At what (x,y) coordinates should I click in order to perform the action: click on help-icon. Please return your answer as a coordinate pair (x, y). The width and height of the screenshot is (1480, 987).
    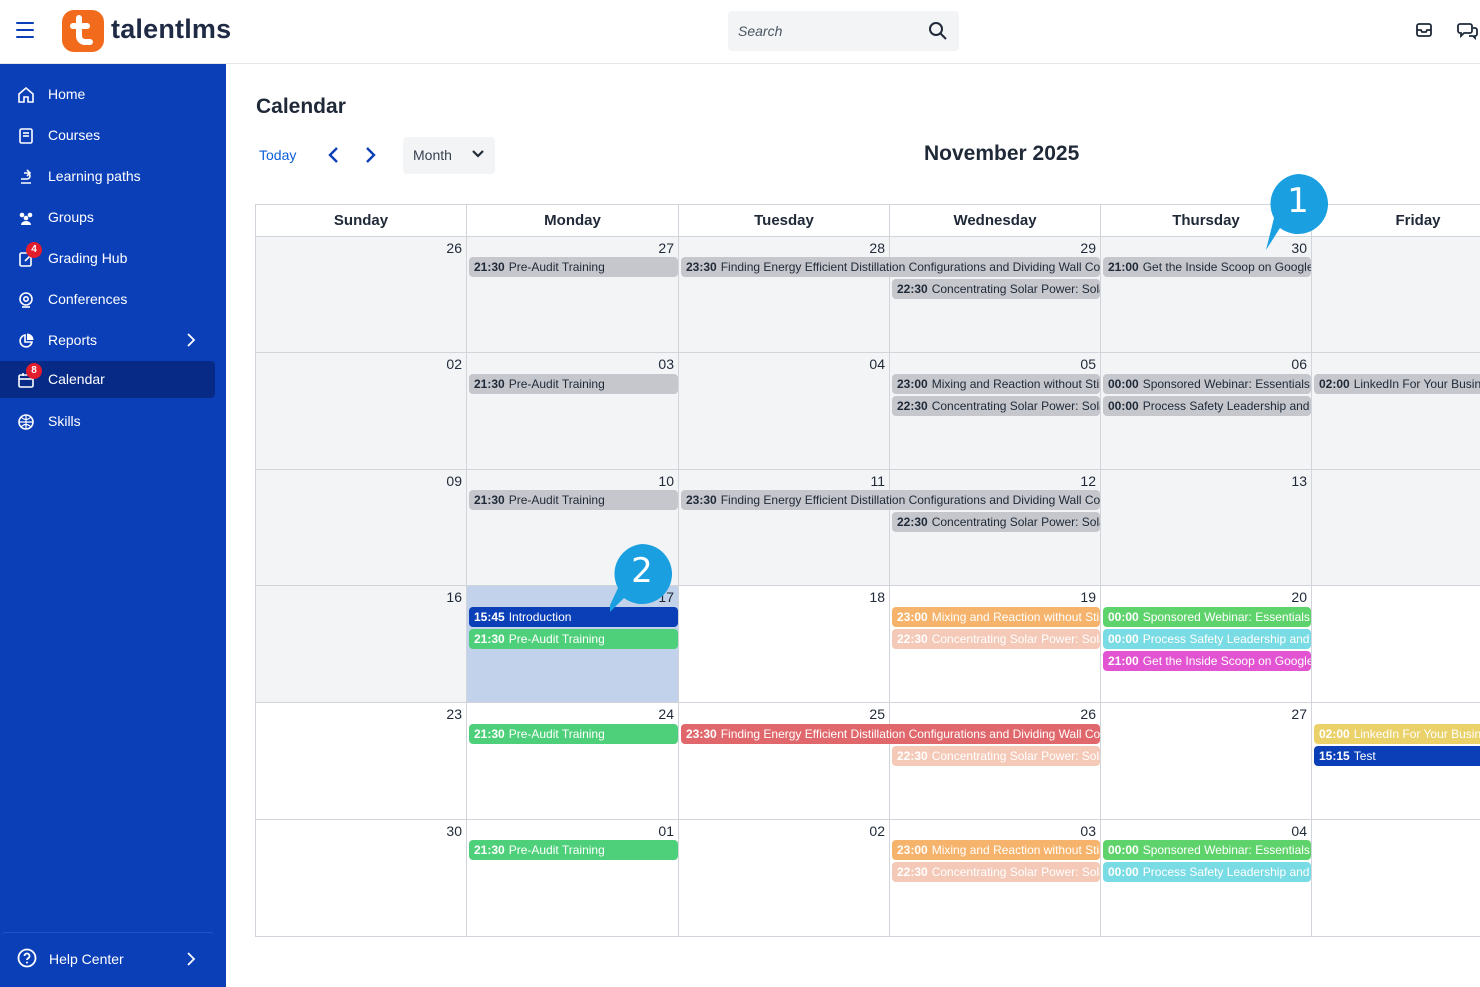
    Looking at the image, I should click on (27, 958).